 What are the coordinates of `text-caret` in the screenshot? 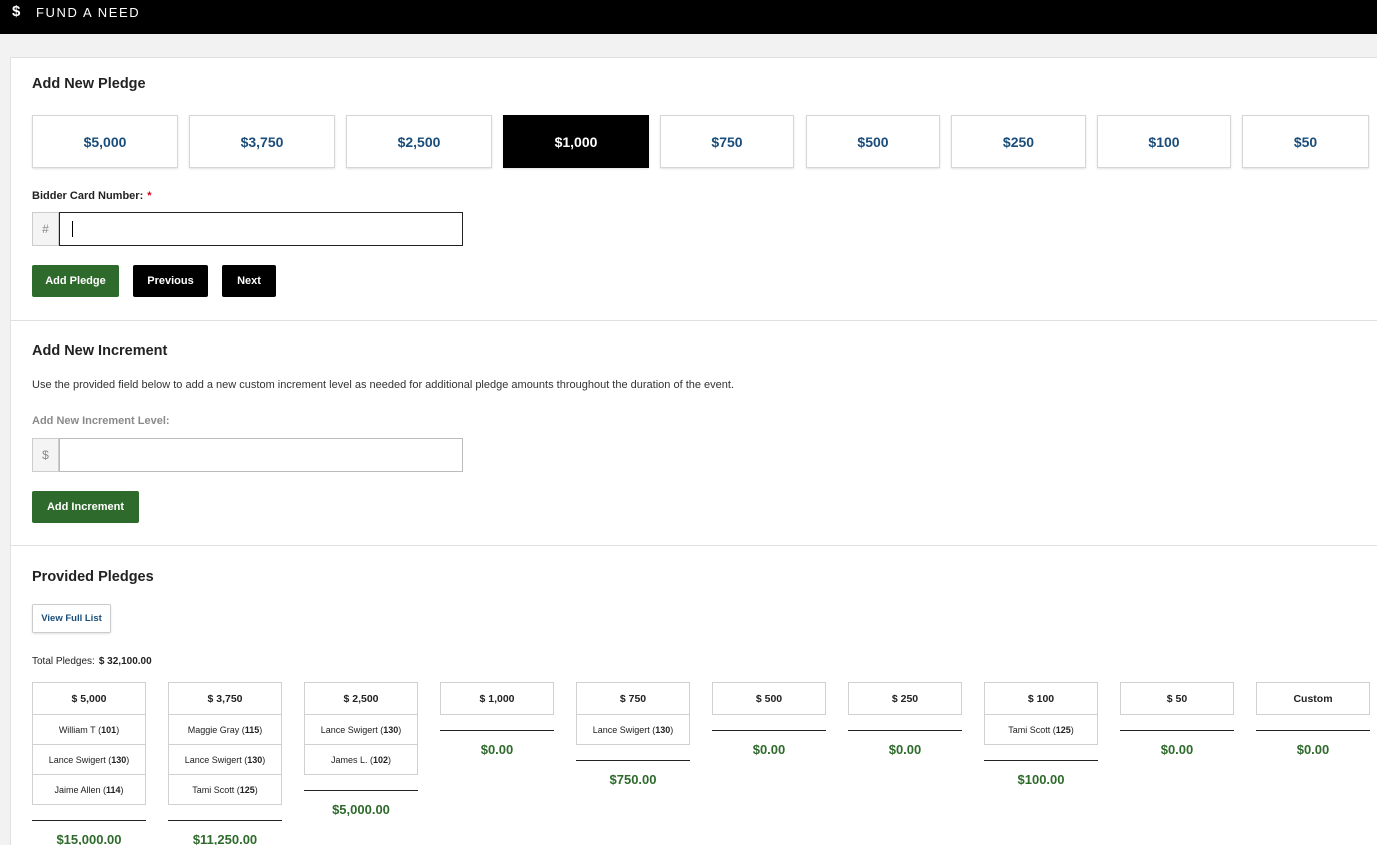 It's located at (72, 229).